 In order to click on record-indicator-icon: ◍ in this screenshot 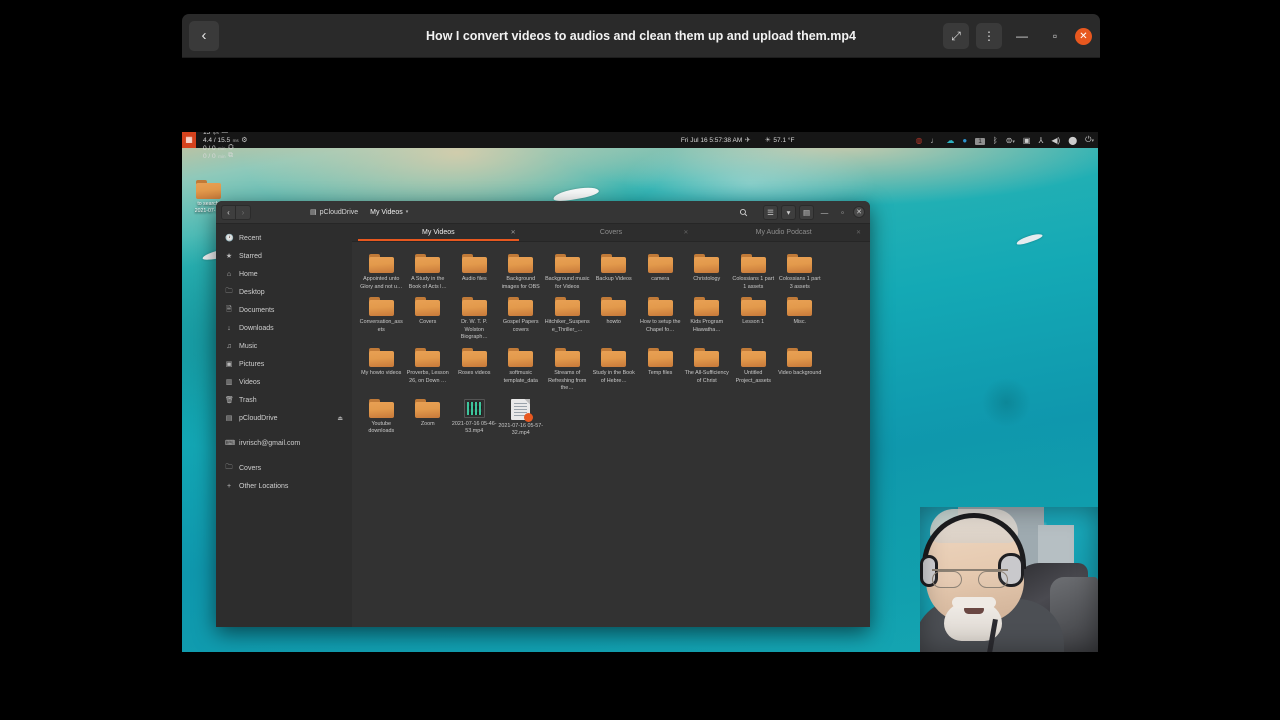, I will do `click(918, 140)`.